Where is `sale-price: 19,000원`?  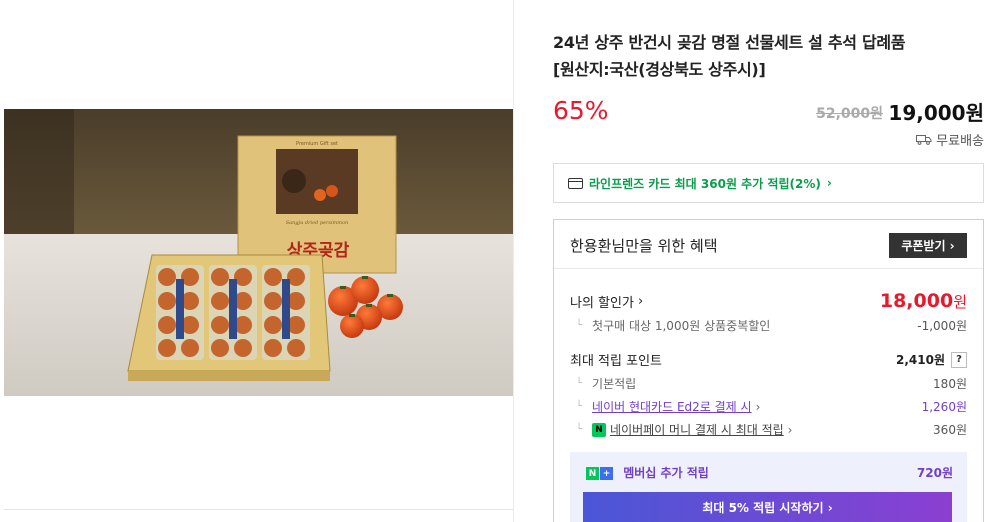
sale-price: 19,000원 is located at coordinates (936, 113).